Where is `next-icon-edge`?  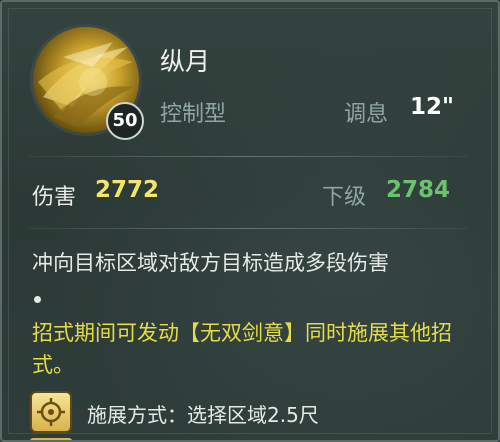 next-icon-edge is located at coordinates (51, 439).